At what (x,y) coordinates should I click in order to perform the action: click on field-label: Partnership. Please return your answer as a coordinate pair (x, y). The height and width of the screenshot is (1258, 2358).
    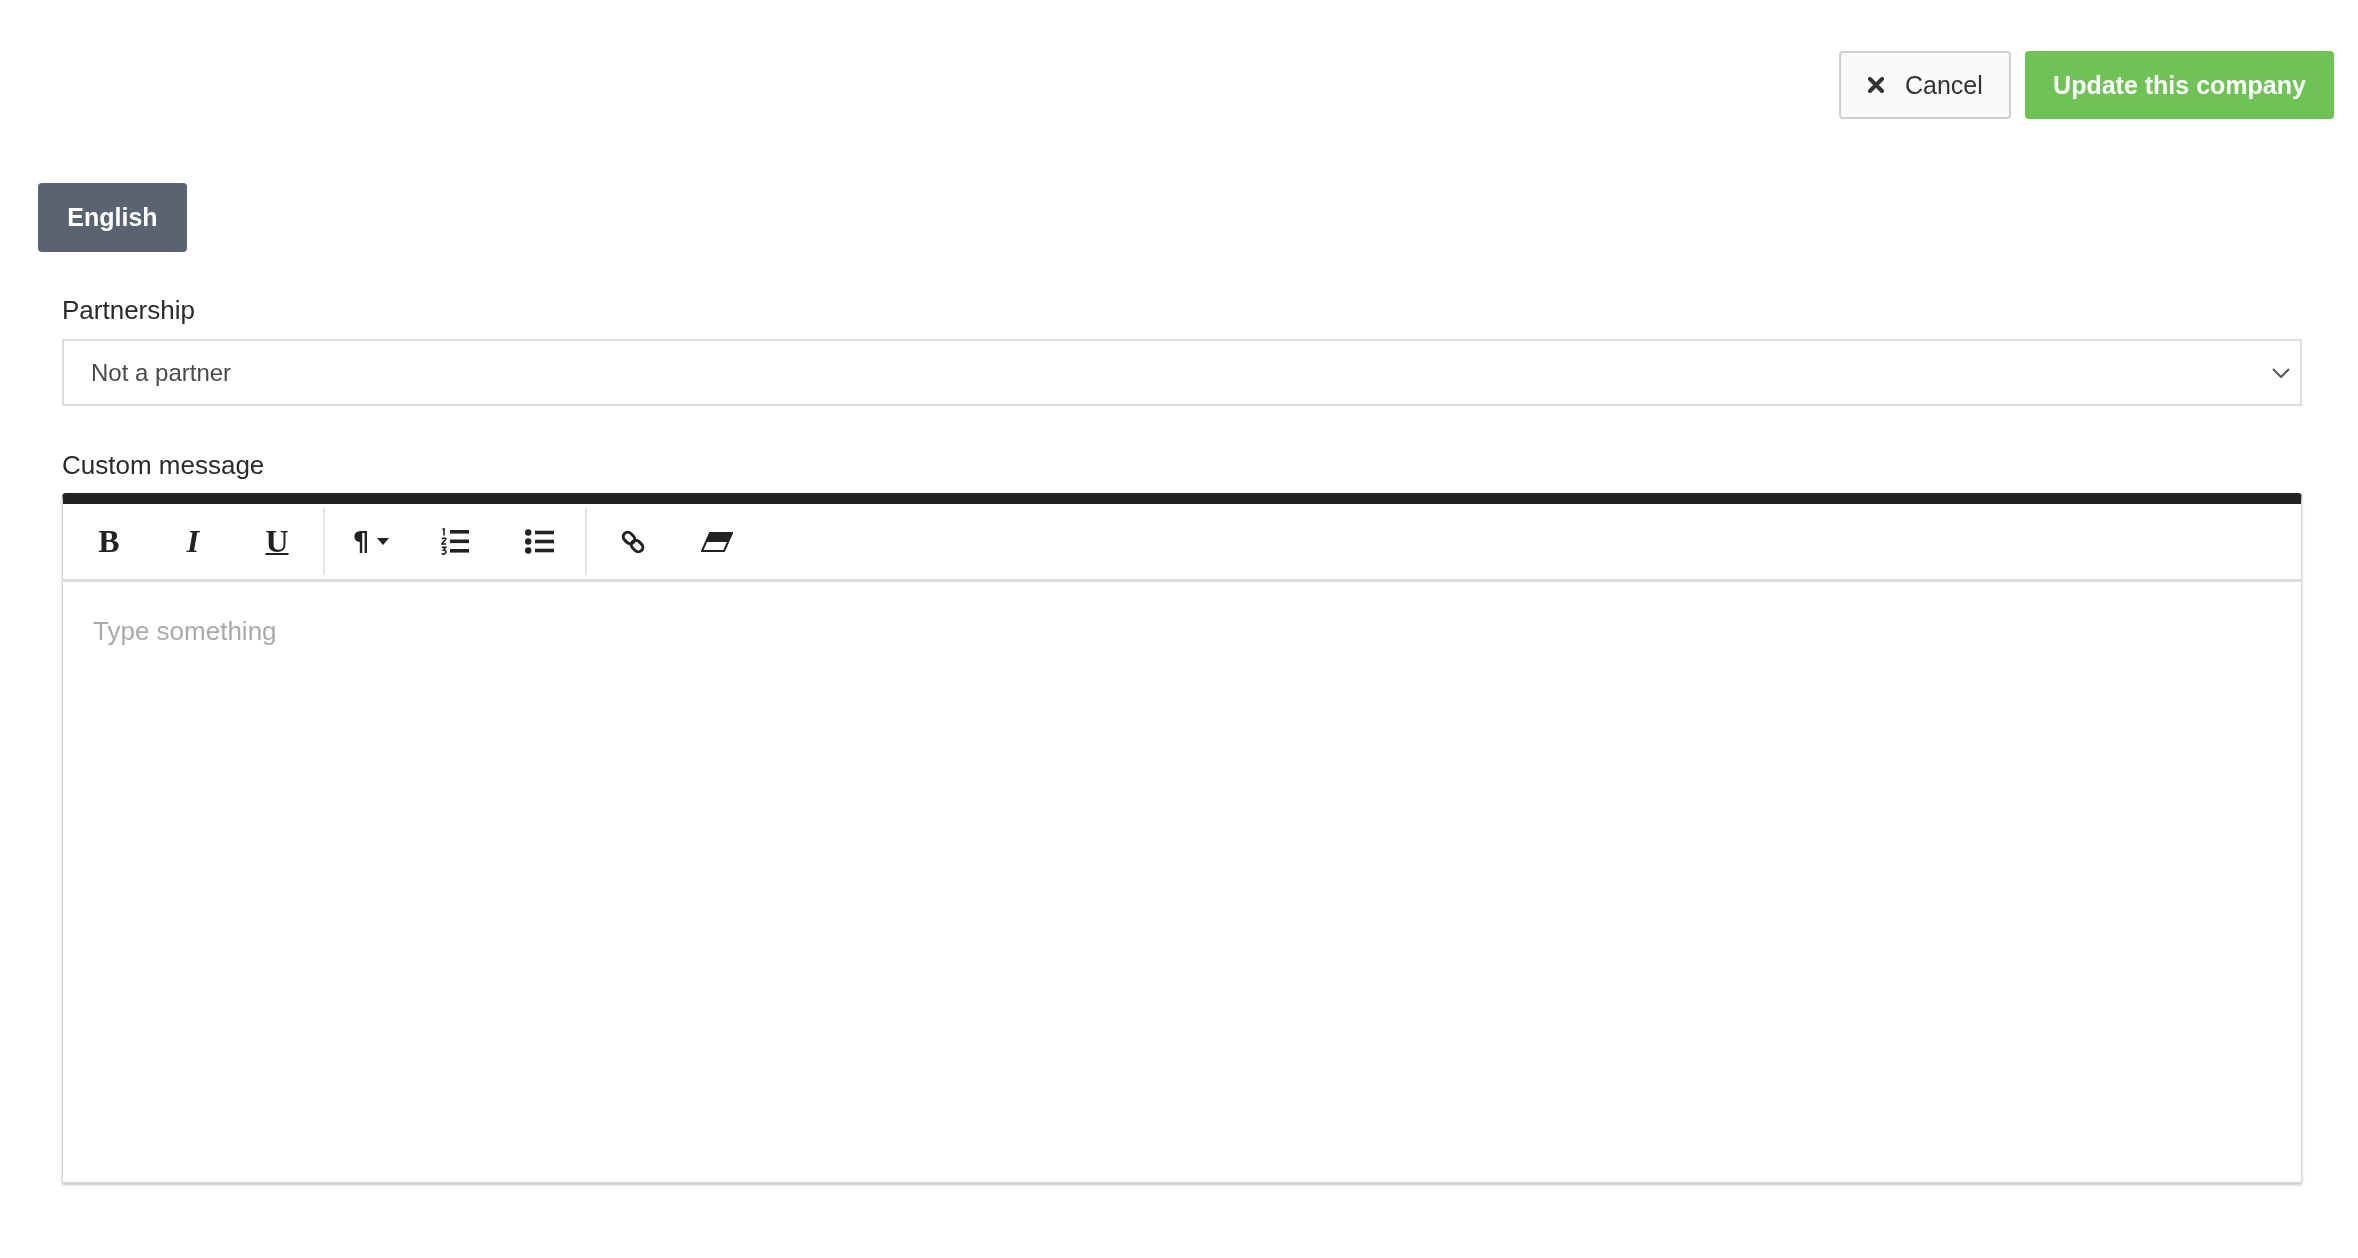
    Looking at the image, I should click on (128, 310).